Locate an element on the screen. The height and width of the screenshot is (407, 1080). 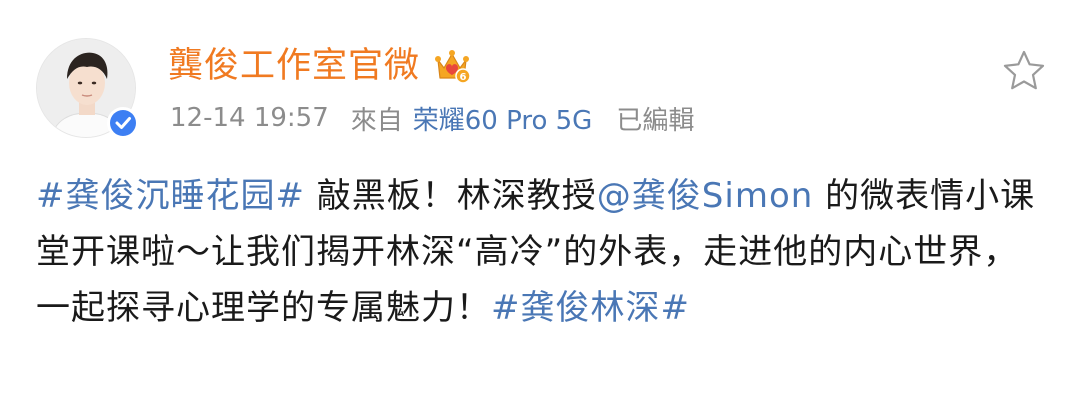
source-device-link: 荣耀60 Pro 5G is located at coordinates (503, 118).